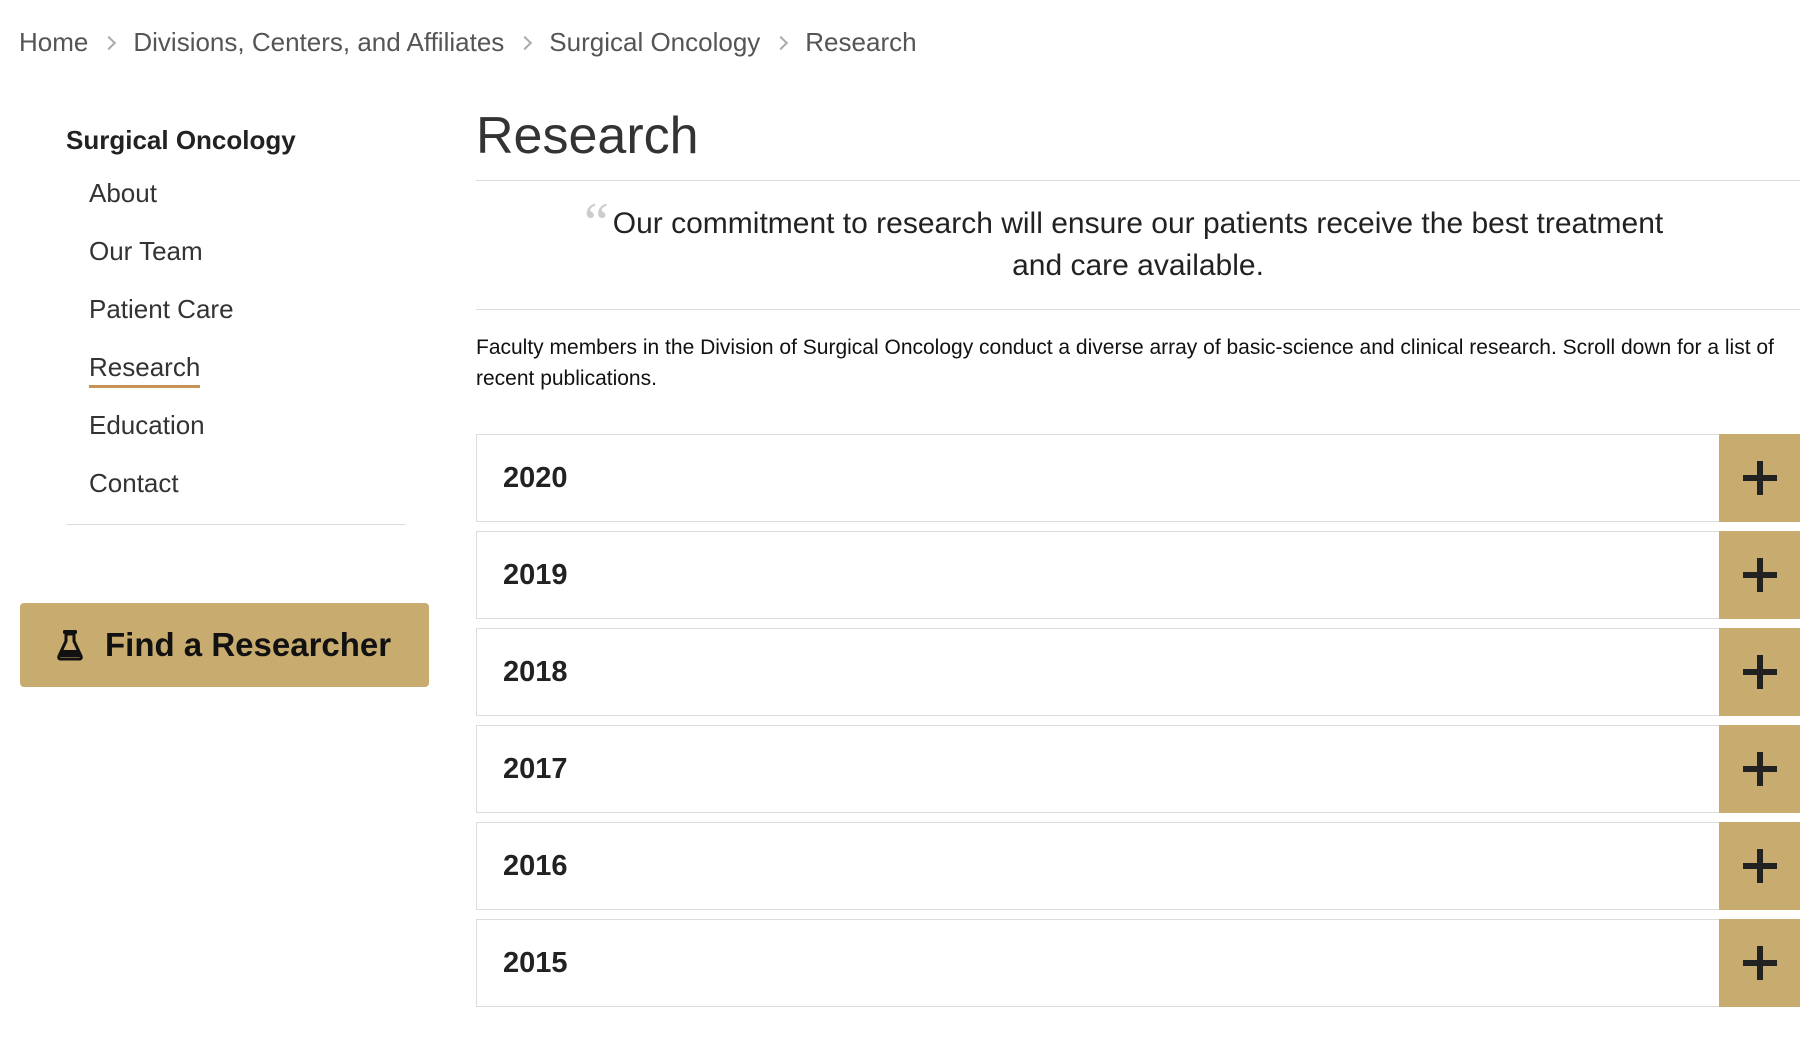  Describe the element at coordinates (535, 963) in the screenshot. I see `accordion-year: 2015` at that location.